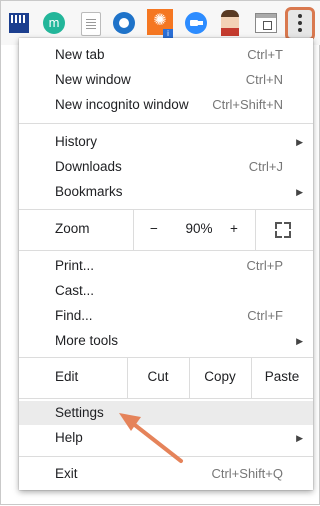 Image resolution: width=320 pixels, height=506 pixels. What do you see at coordinates (247, 473) in the screenshot?
I see `shortcut-label: Ctrl+Shift+Q` at bounding box center [247, 473].